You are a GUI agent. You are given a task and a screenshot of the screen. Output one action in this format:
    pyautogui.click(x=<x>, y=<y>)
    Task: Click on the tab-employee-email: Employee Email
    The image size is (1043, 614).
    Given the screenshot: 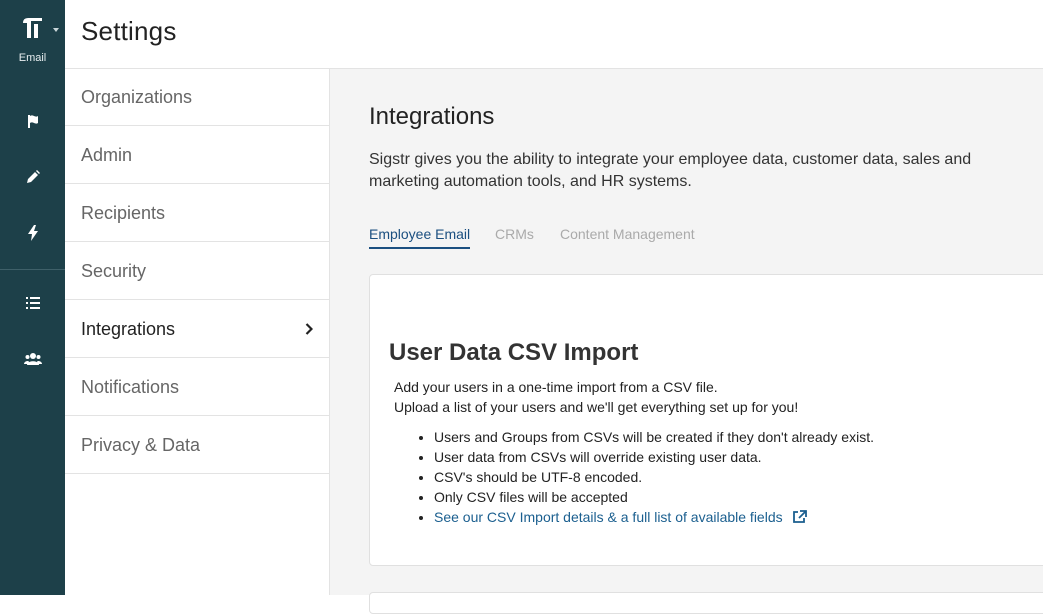 What is the action you would take?
    pyautogui.click(x=420, y=237)
    